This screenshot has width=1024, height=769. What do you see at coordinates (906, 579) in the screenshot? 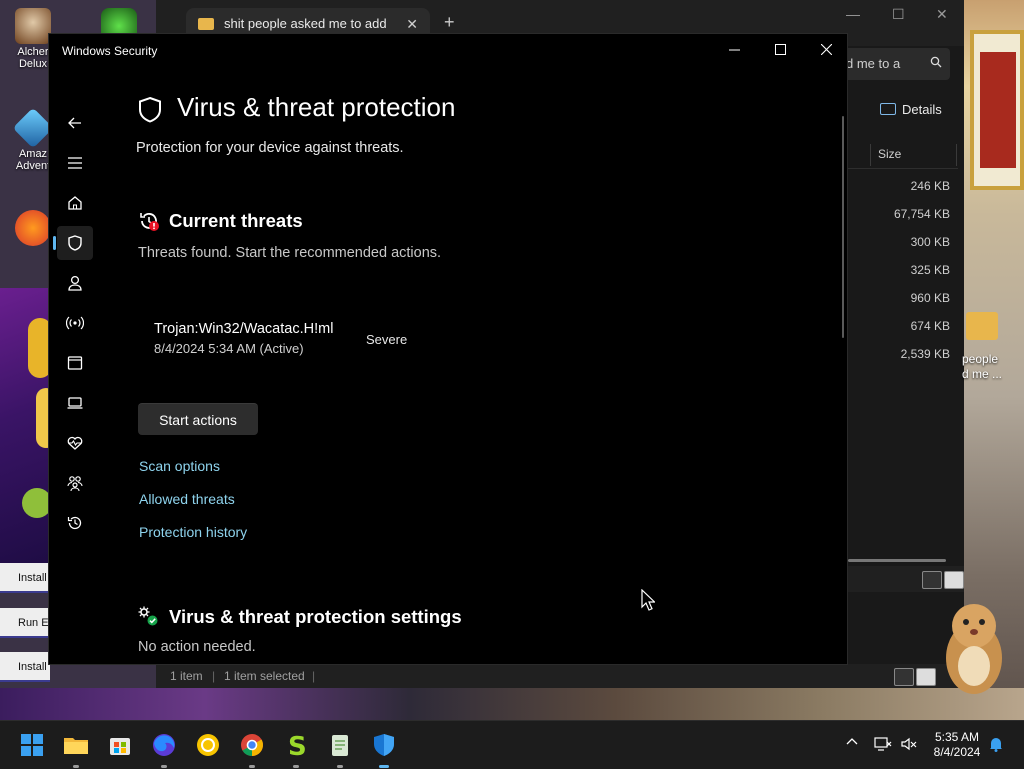
I see `explorer-view-bar` at bounding box center [906, 579].